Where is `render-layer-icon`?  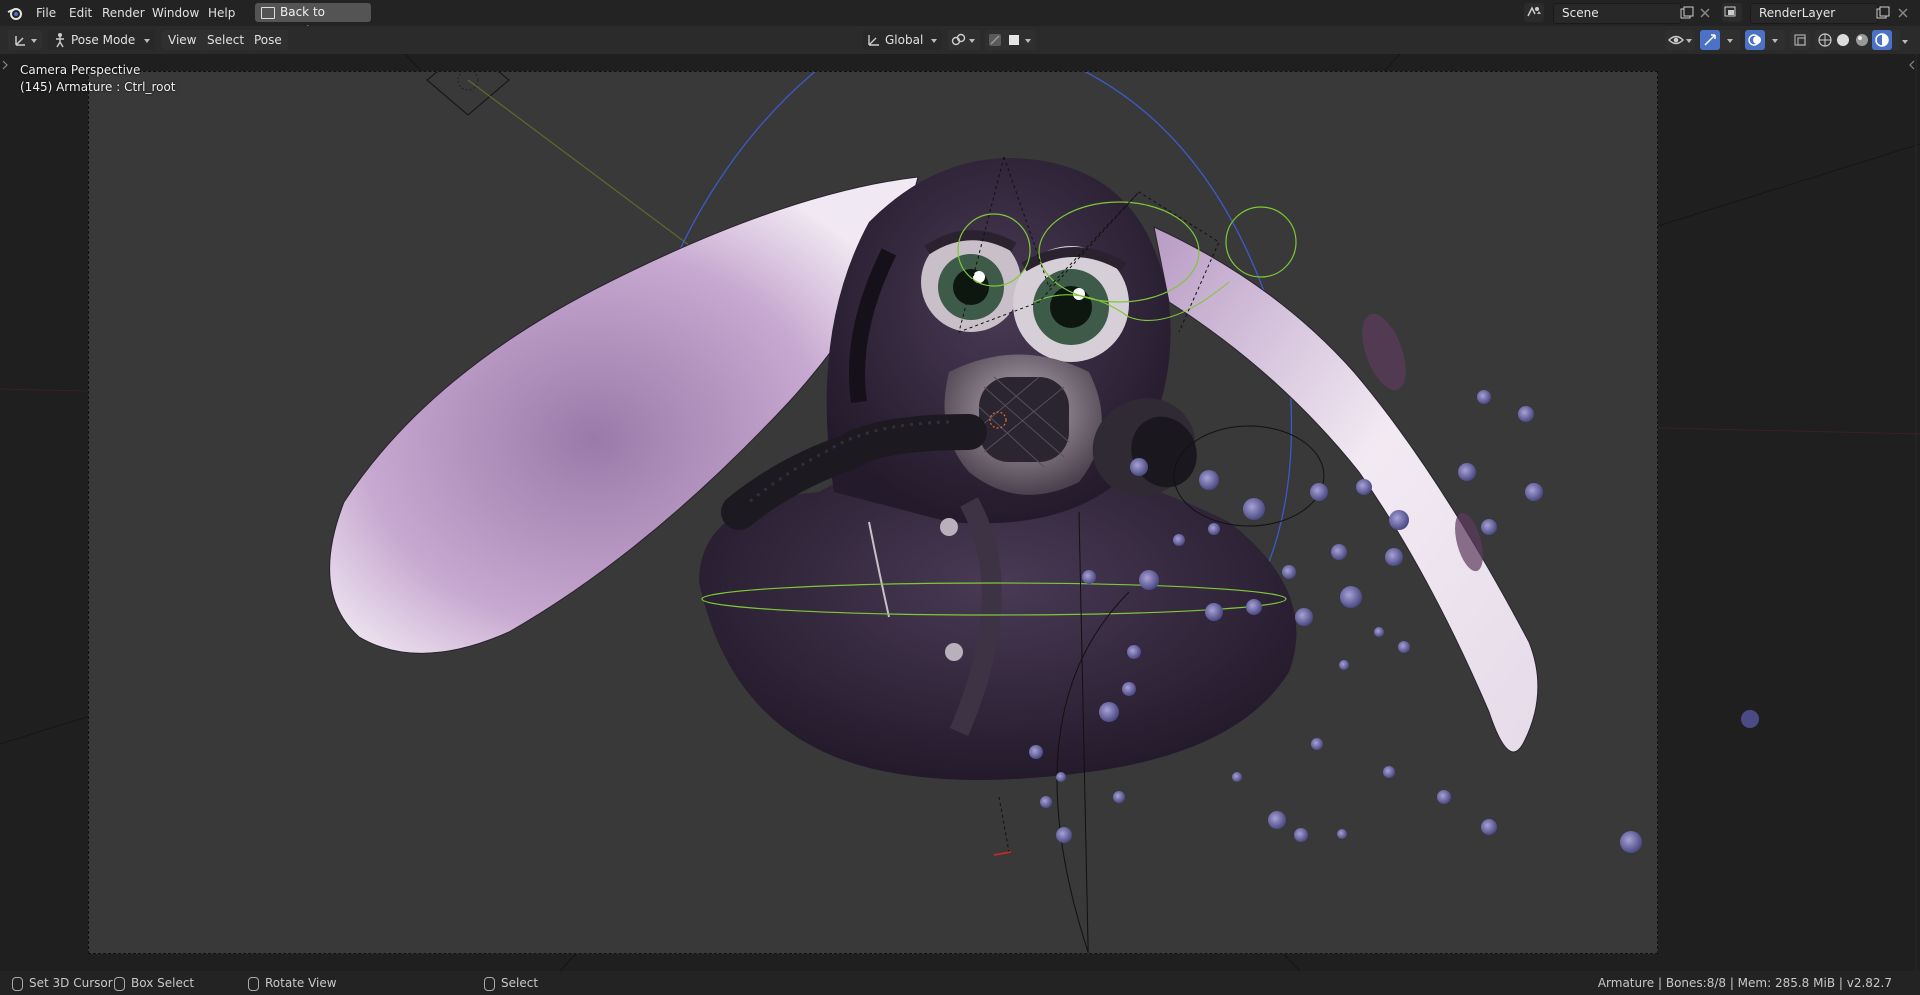 render-layer-icon is located at coordinates (1730, 11).